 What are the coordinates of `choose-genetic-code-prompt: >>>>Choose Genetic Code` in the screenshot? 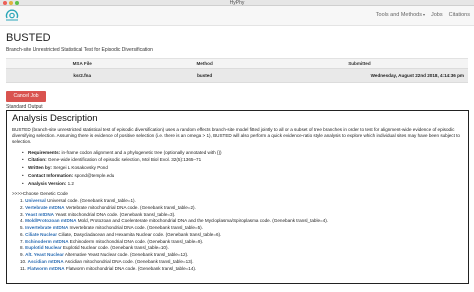 It's located at (40, 193).